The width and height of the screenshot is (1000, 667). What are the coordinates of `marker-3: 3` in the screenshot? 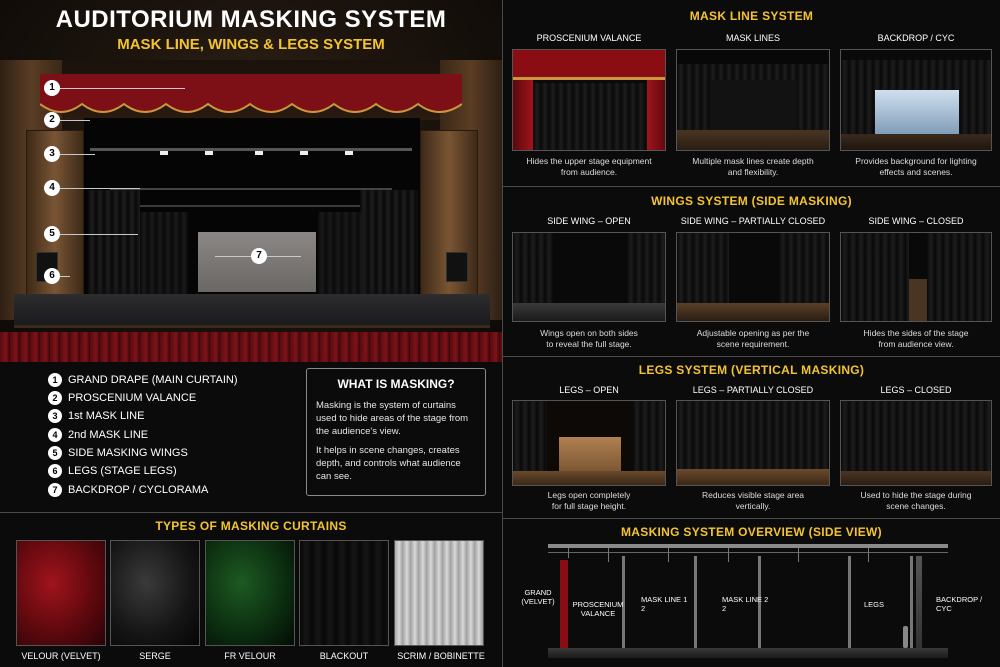 It's located at (52, 154).